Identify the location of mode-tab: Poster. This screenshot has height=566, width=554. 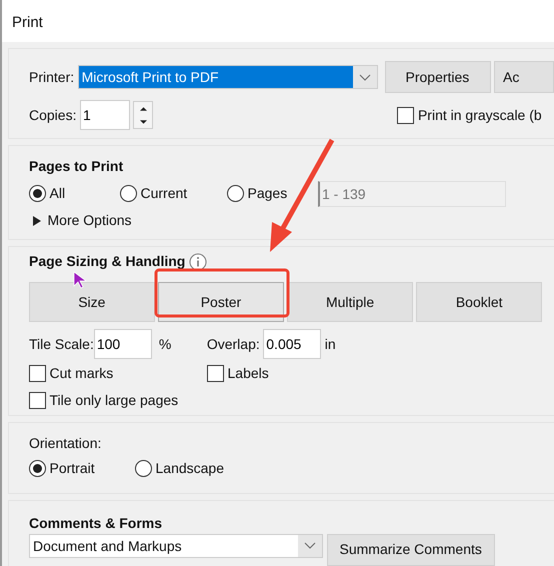
(221, 302).